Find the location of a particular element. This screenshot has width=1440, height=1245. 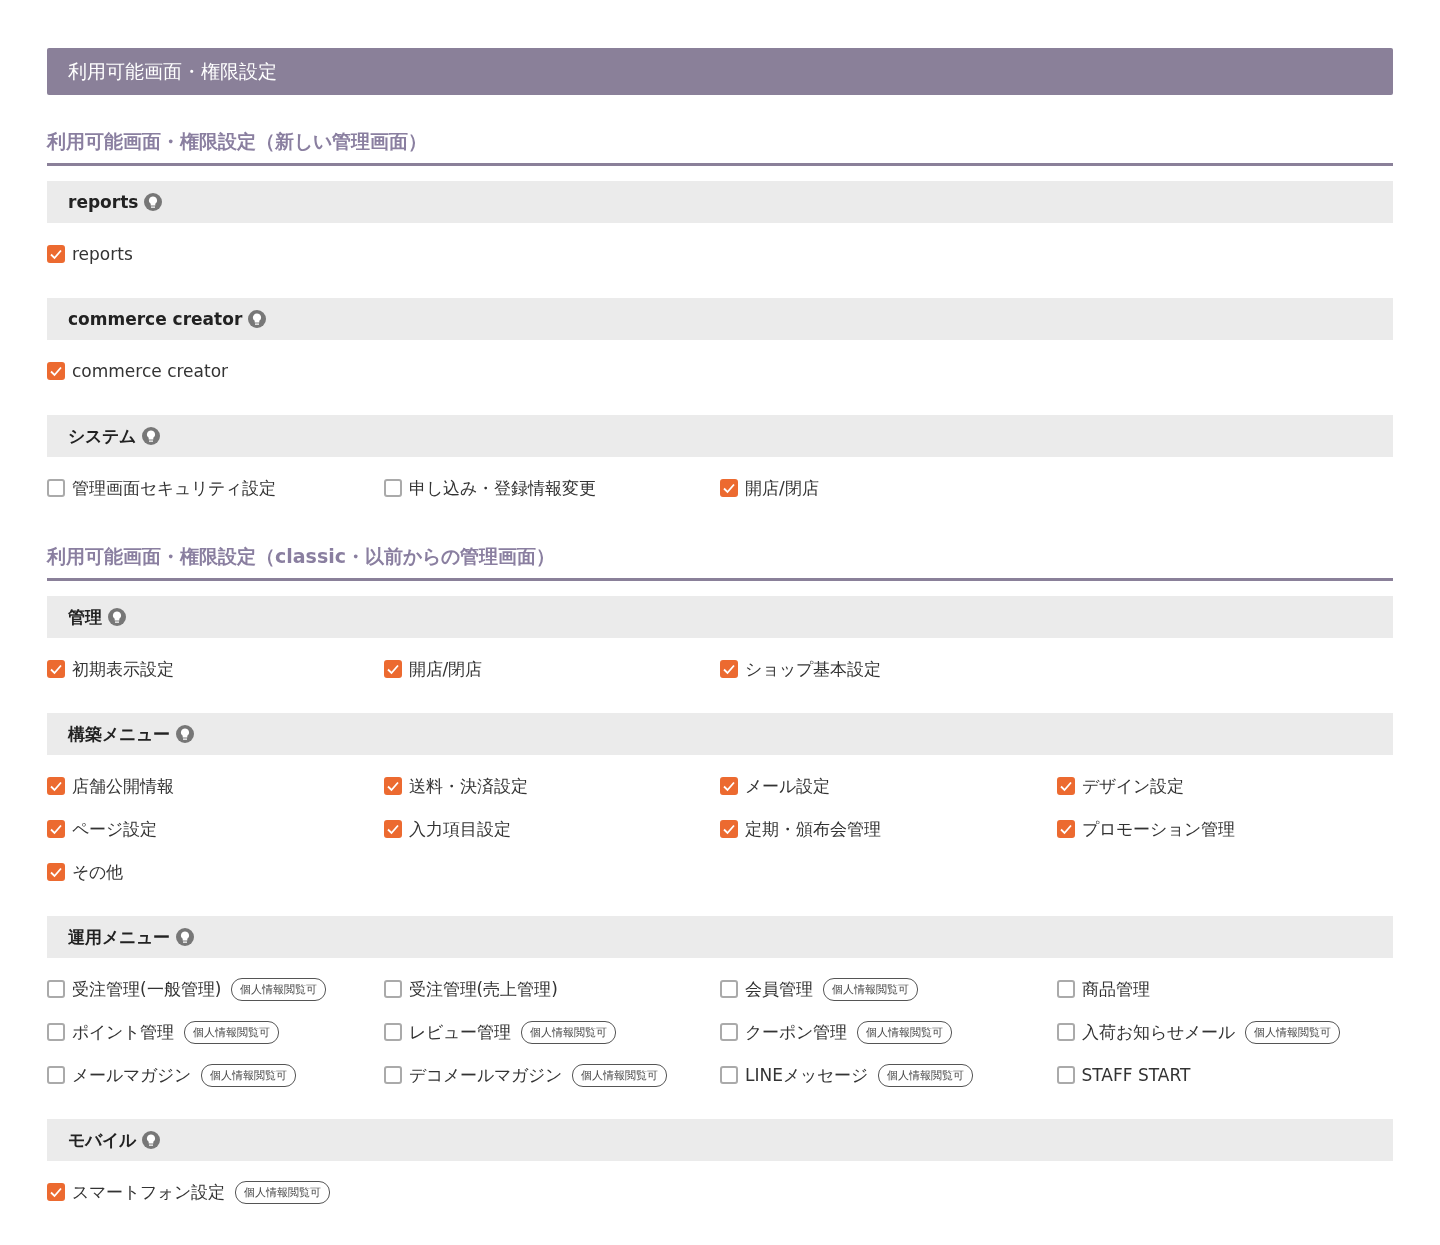

checkbox-label: デコメールマガジン is located at coordinates (485, 1075).